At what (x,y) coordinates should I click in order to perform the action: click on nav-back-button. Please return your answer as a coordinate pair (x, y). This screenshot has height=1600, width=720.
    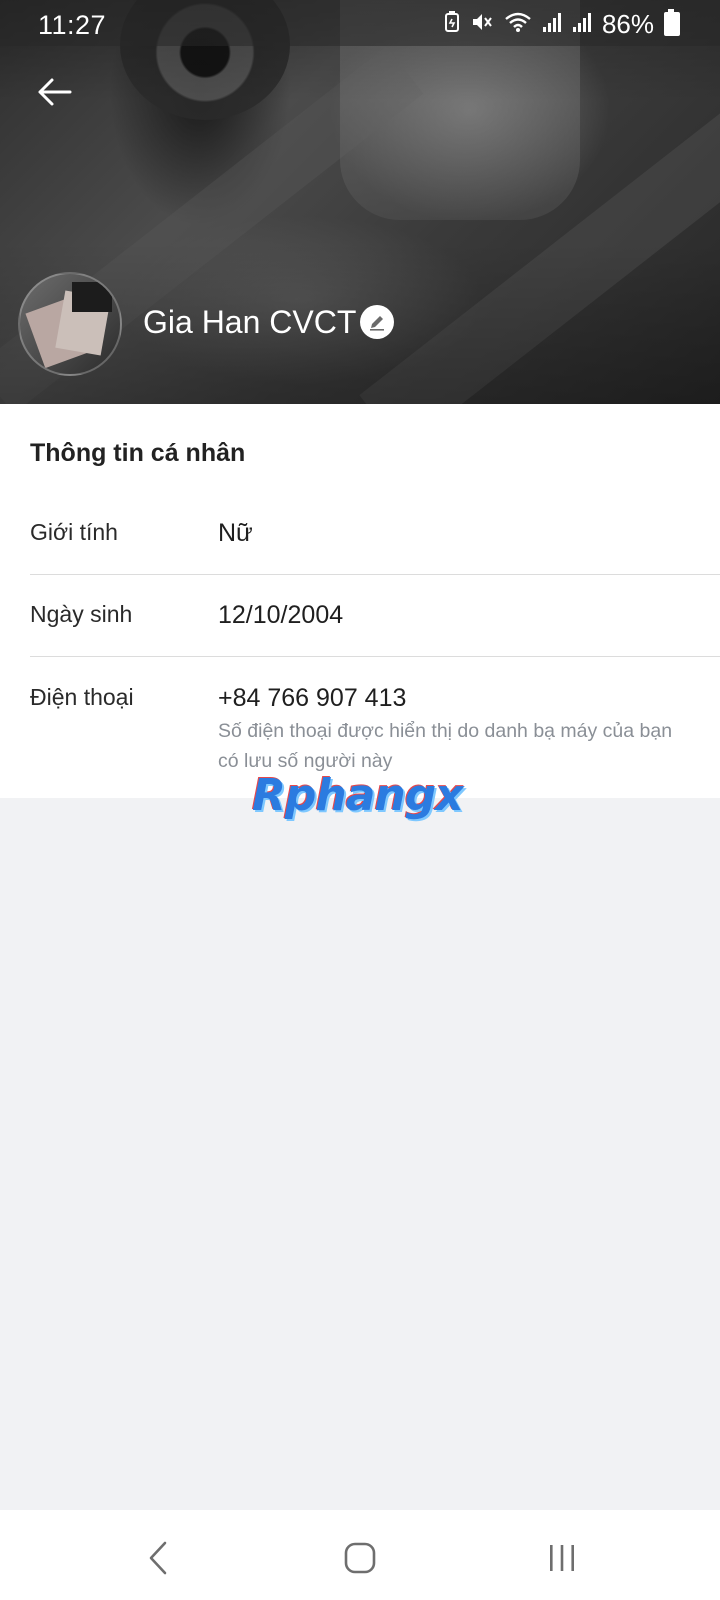
    Looking at the image, I should click on (158, 1558).